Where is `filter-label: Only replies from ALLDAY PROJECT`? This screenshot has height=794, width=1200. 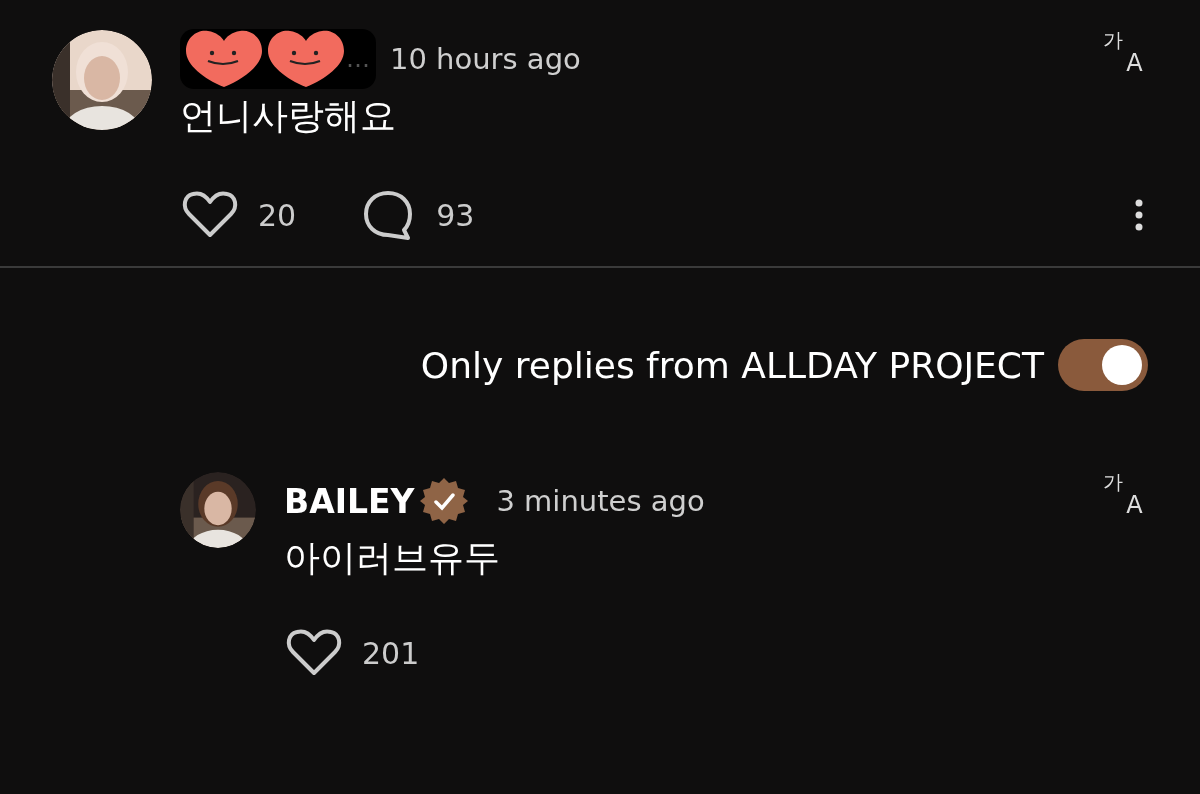 filter-label: Only replies from ALLDAY PROJECT is located at coordinates (732, 365).